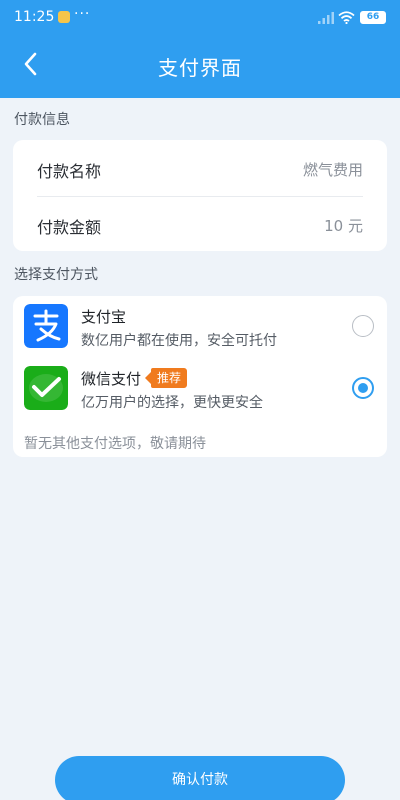  I want to click on payment-method-section-label: 选择支付方式, so click(56, 275).